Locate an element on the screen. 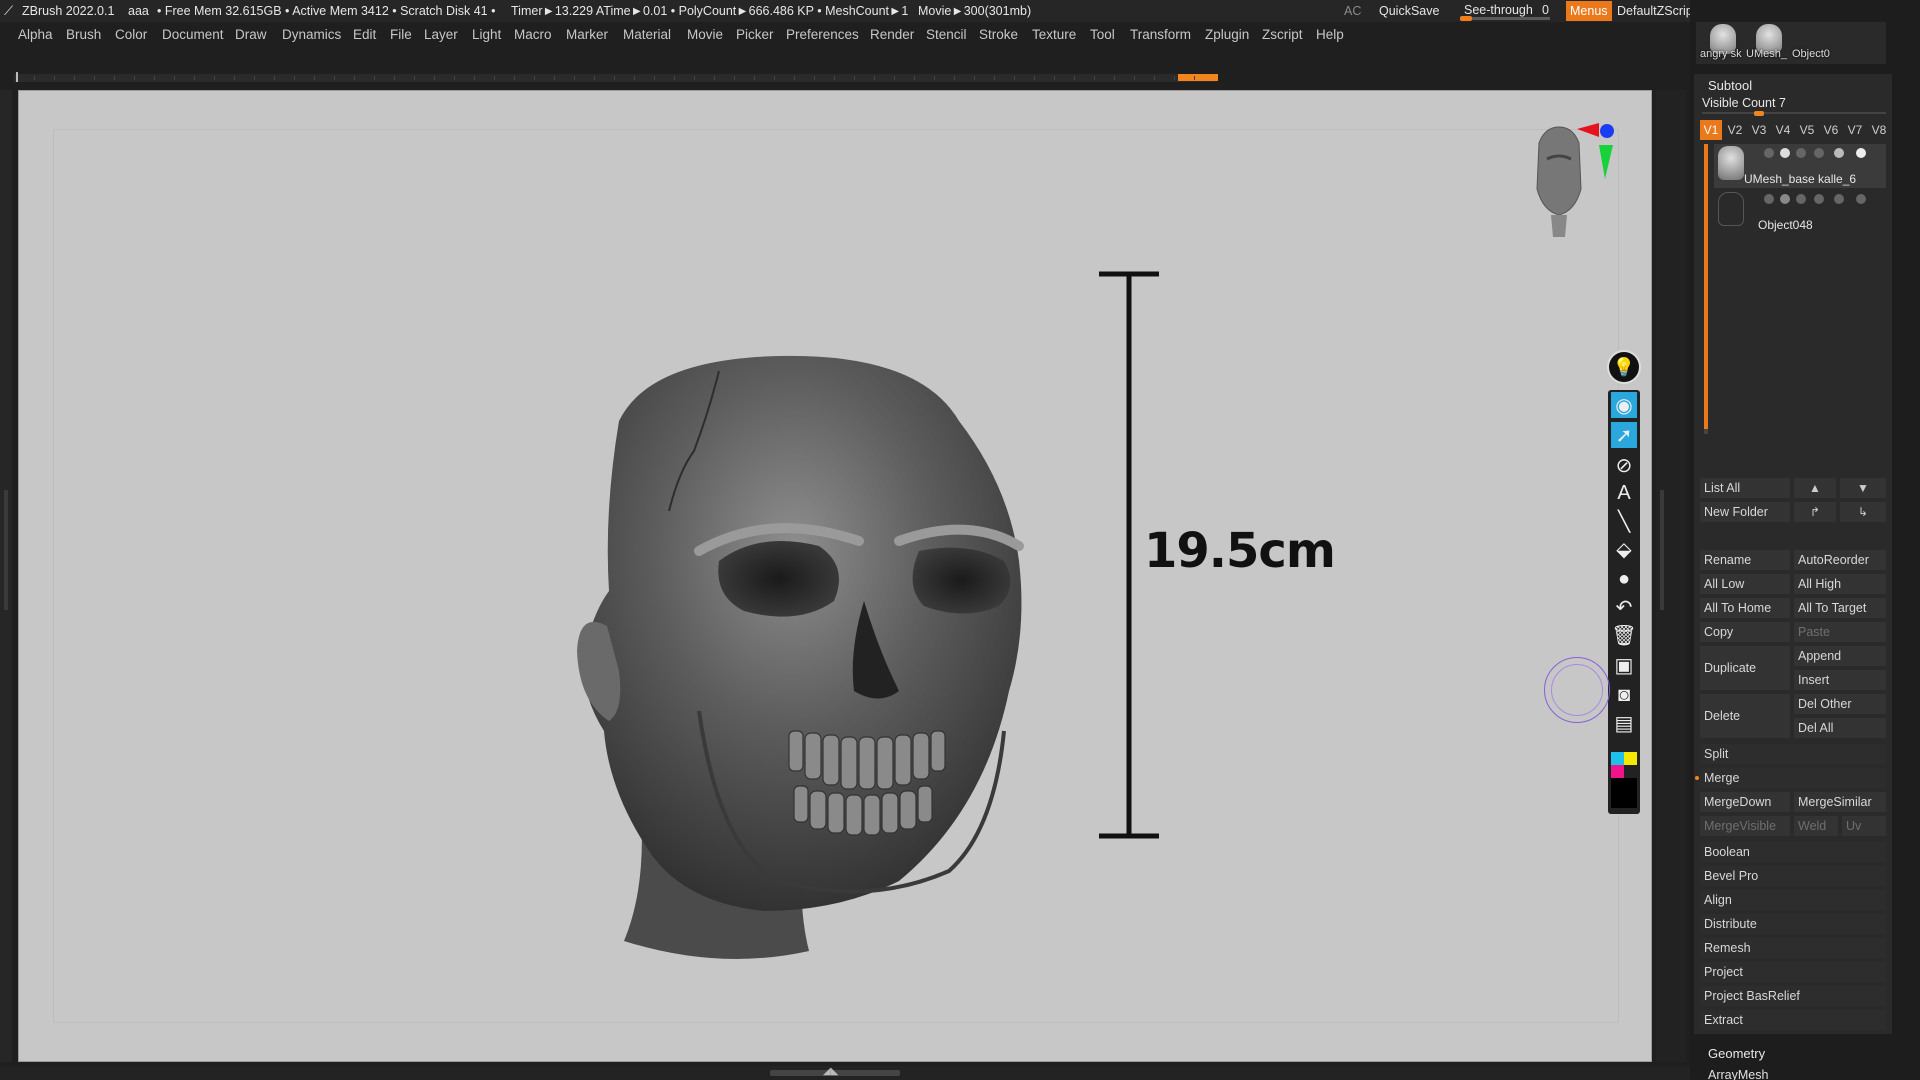 This screenshot has height=1080, width=1920. menu-material: Material is located at coordinates (647, 34).